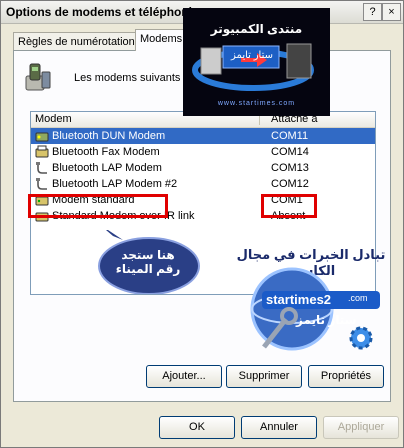 Image resolution: width=404 pixels, height=448 pixels. I want to click on gear-icon, so click(361, 338).